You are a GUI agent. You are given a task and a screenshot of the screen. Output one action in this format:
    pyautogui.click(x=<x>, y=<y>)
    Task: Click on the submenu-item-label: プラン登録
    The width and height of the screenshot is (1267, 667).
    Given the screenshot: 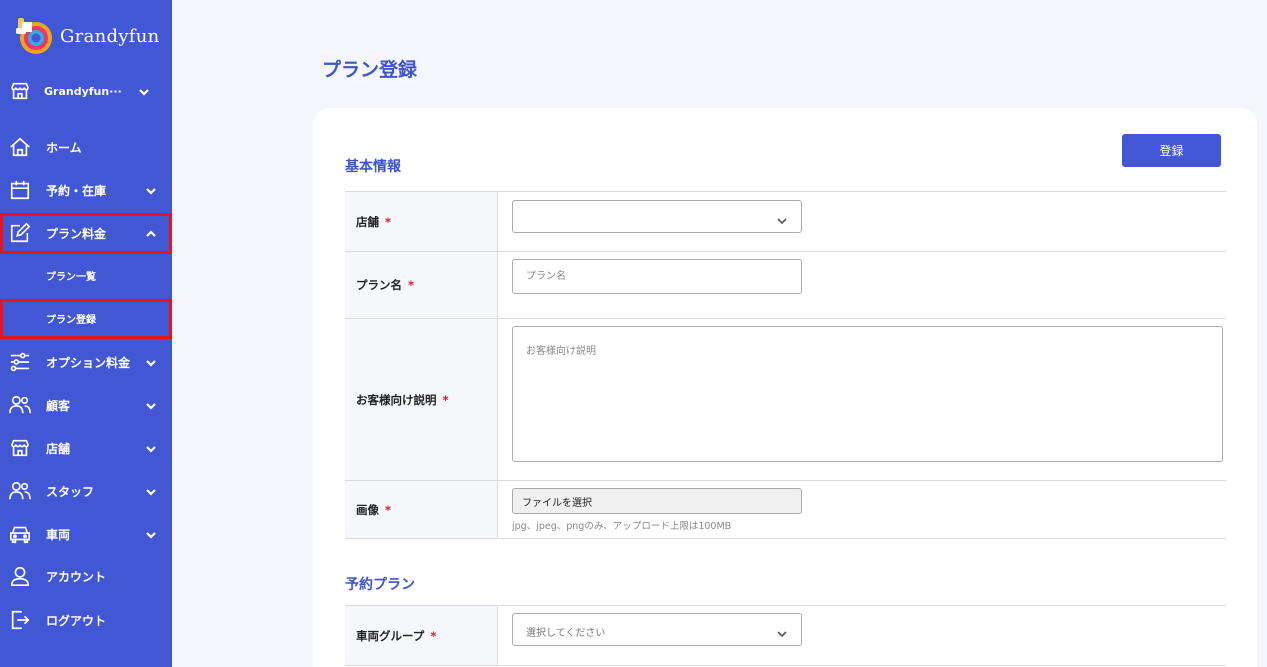 What is the action you would take?
    pyautogui.click(x=71, y=320)
    